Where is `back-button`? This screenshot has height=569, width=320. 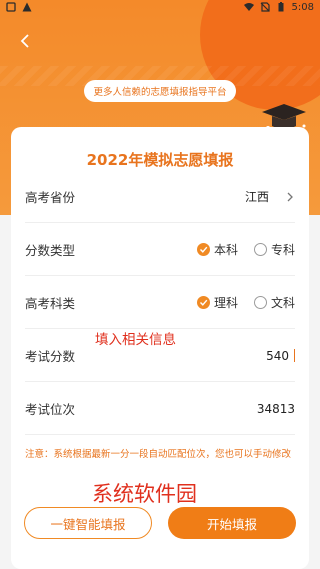 back-button is located at coordinates (25, 41).